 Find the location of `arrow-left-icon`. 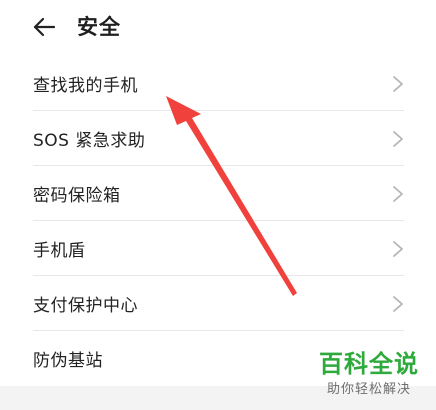

arrow-left-icon is located at coordinates (44, 27).